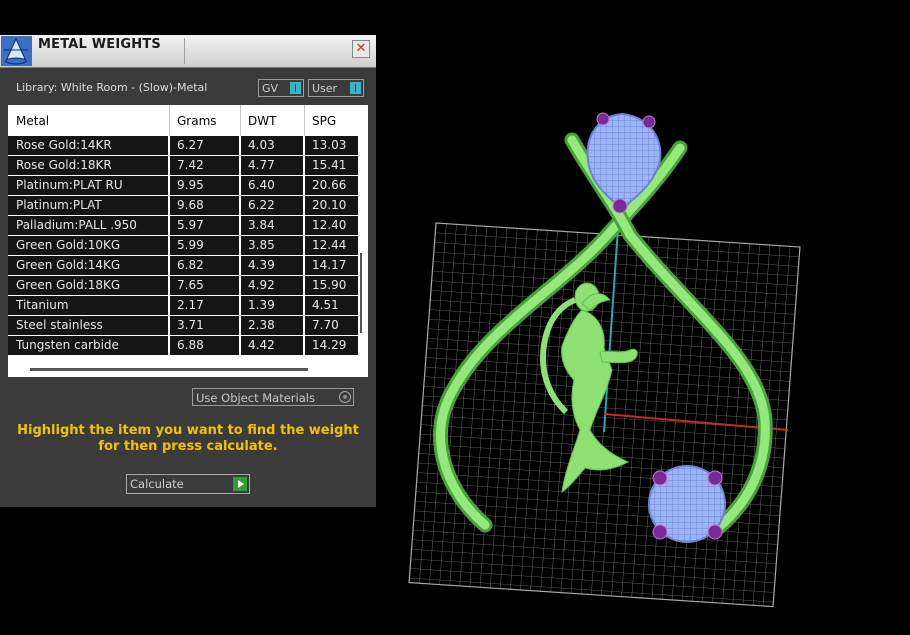  What do you see at coordinates (190, 285) in the screenshot?
I see `table-cell: 7.65` at bounding box center [190, 285].